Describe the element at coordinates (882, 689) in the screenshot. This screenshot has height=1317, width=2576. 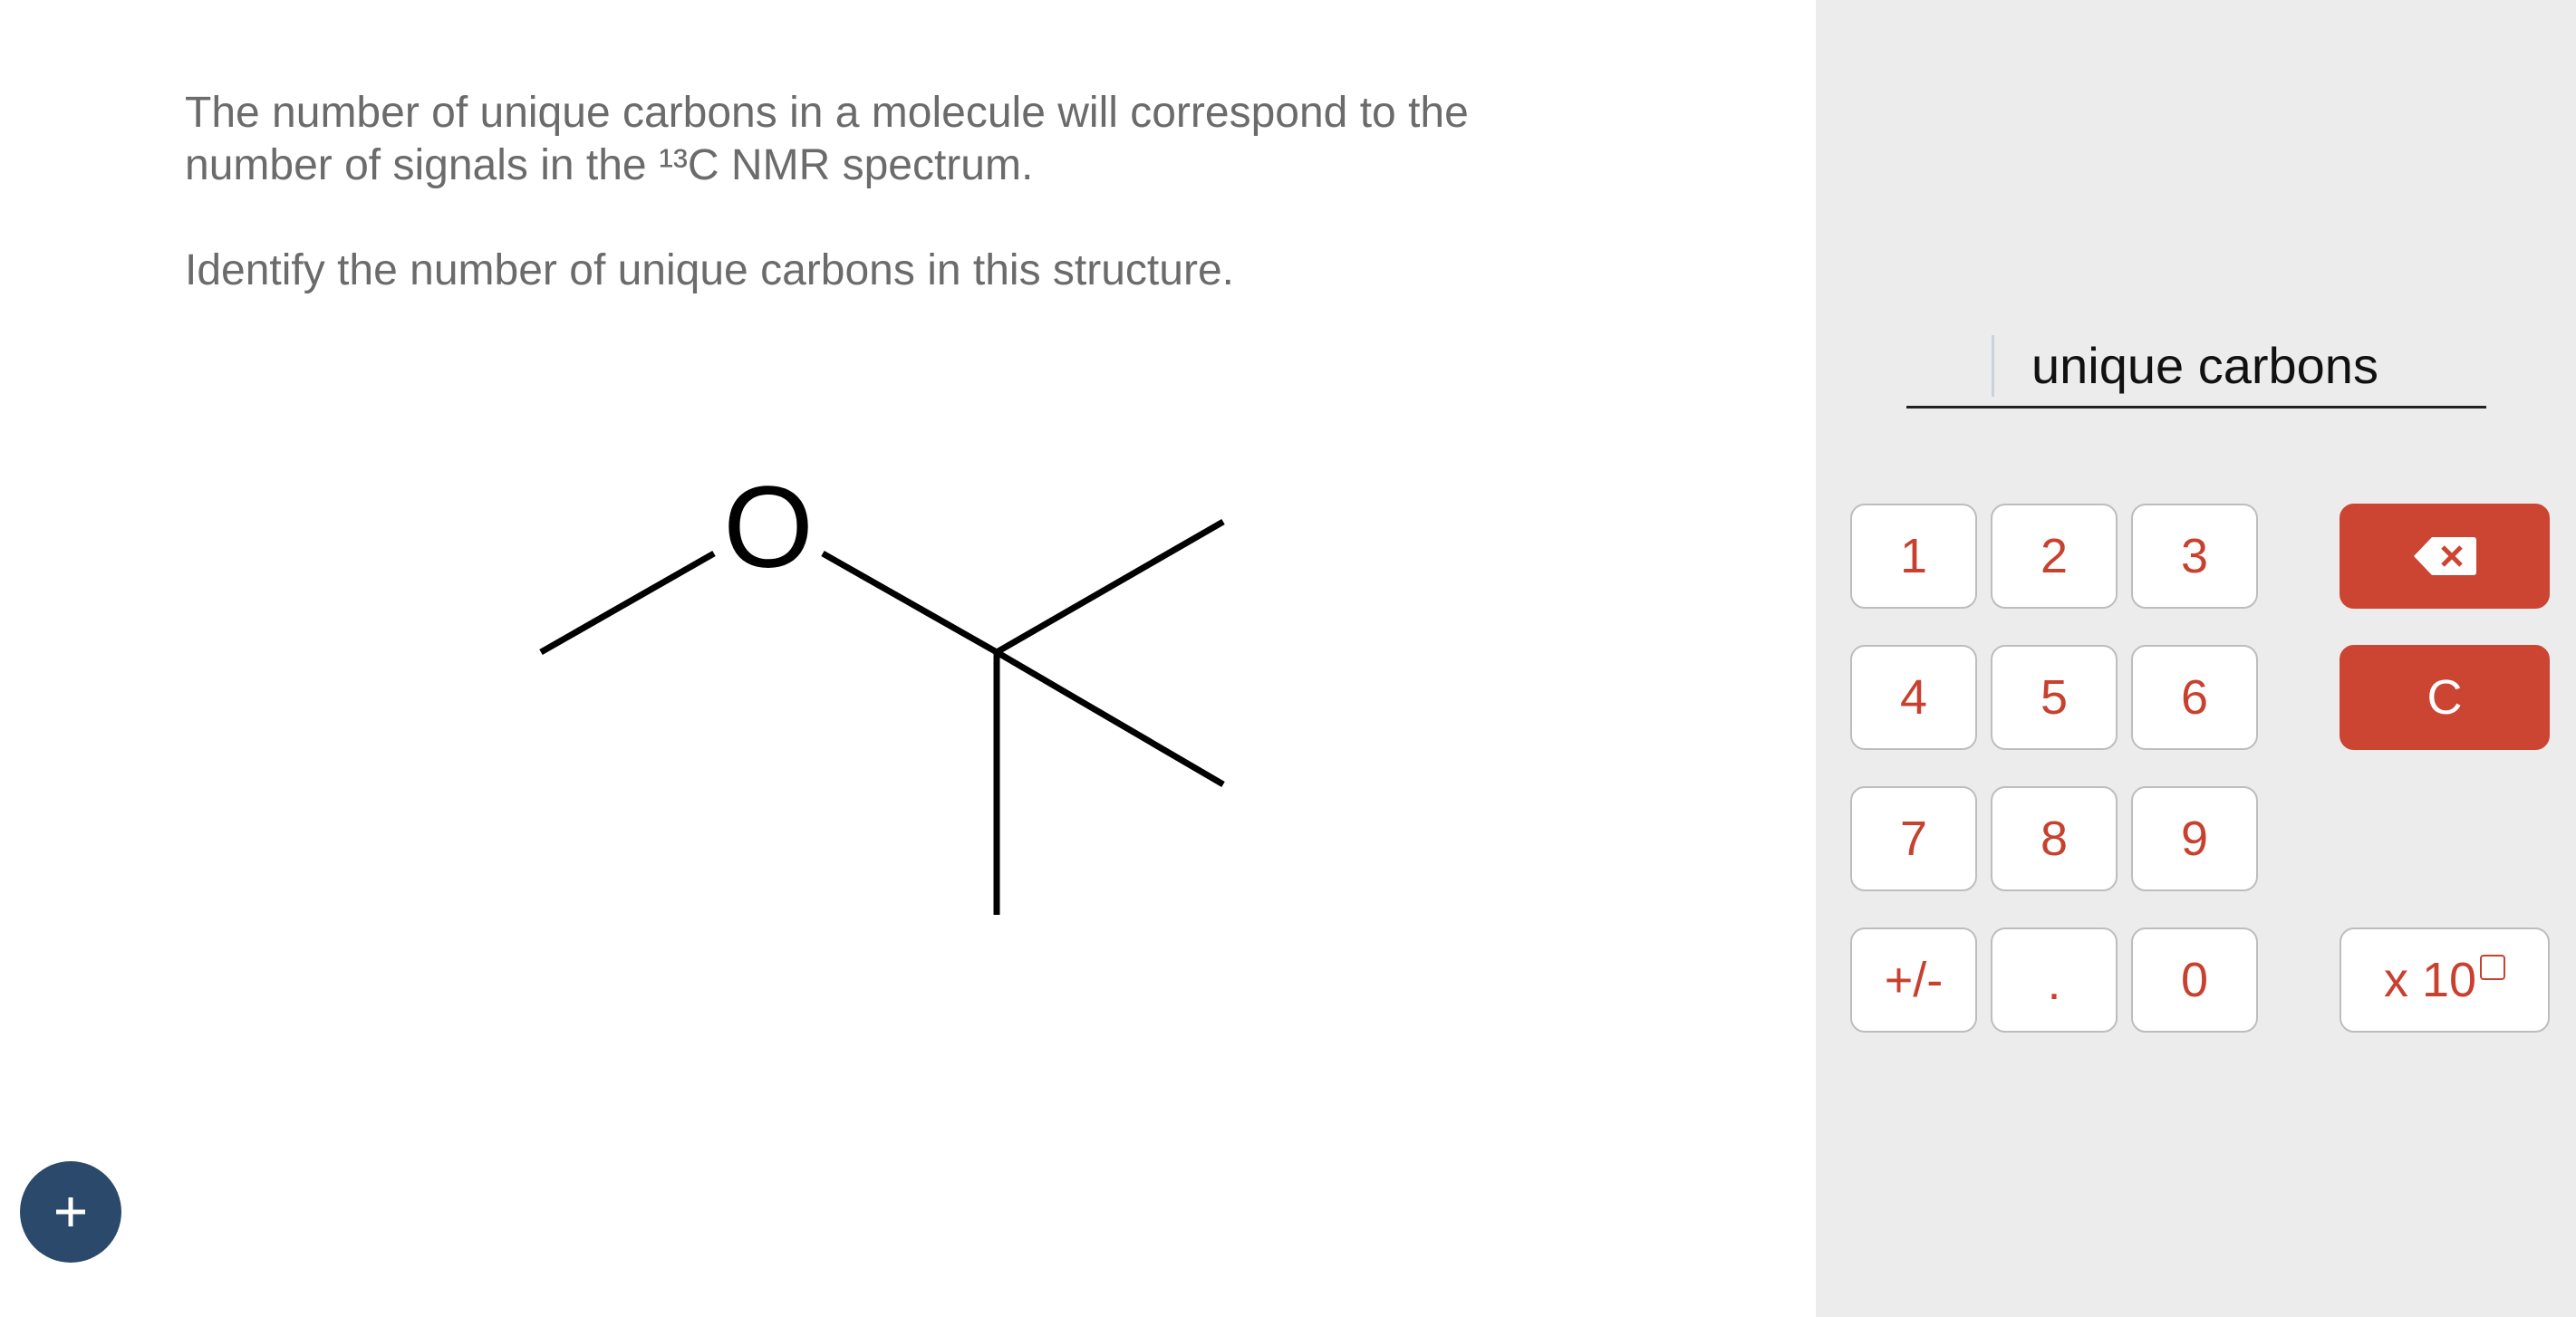
I see `molecule-structure: O` at that location.